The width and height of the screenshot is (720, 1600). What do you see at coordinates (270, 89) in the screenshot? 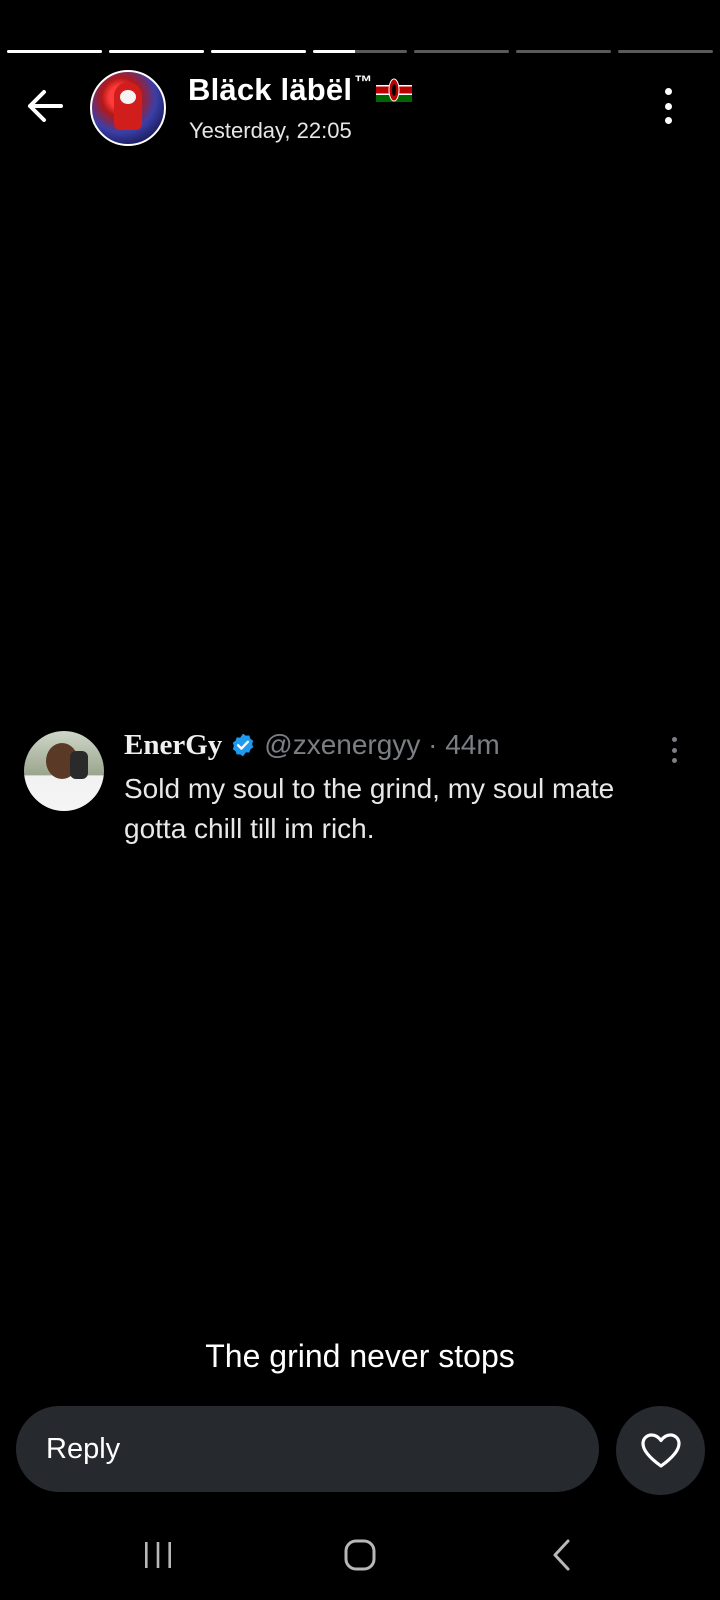
I see `contact-name-text: Bläck läbël` at bounding box center [270, 89].